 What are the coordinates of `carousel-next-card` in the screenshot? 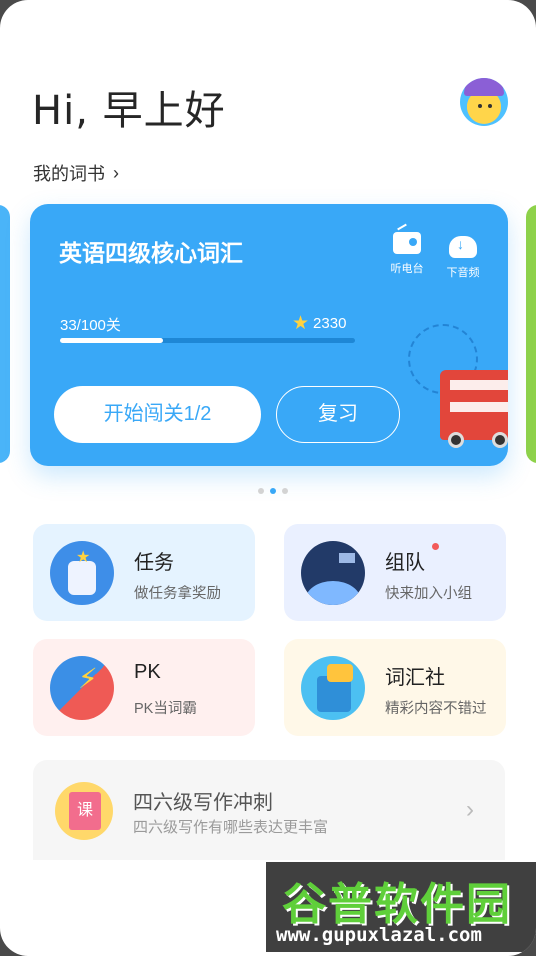 It's located at (531, 334).